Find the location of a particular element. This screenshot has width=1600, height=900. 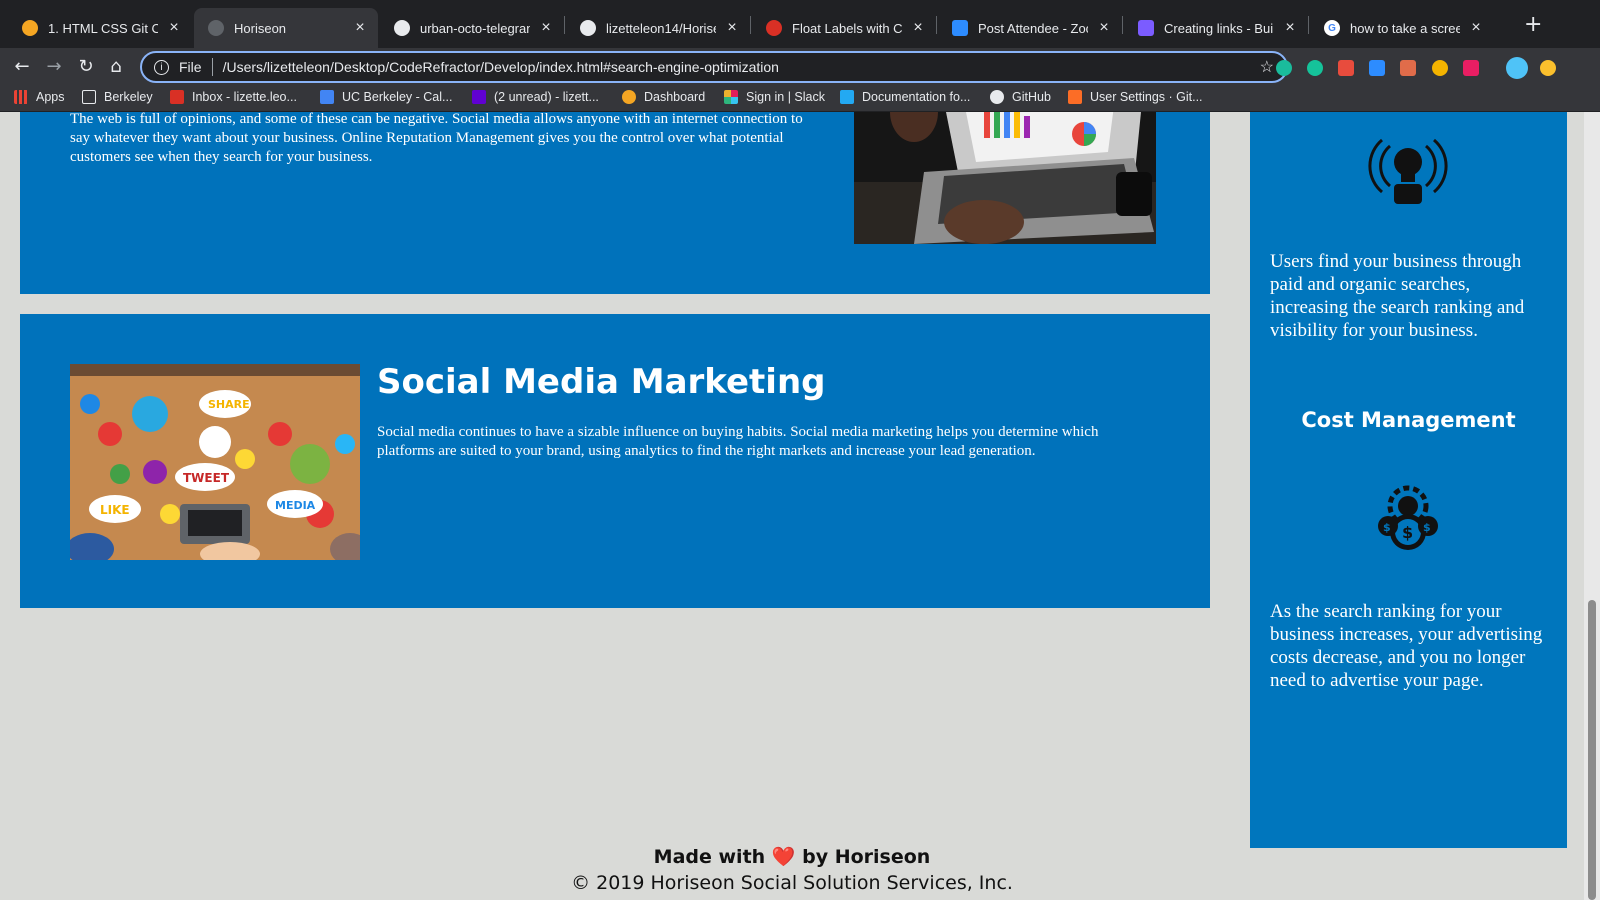

scrollbar-thumb is located at coordinates (1592, 750).